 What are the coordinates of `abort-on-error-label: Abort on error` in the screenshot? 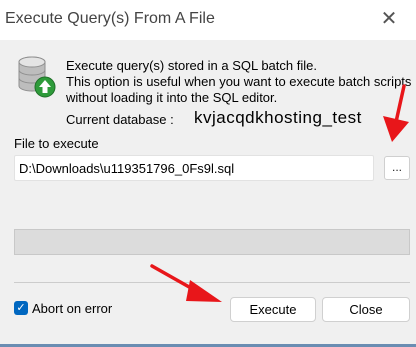 It's located at (72, 308).